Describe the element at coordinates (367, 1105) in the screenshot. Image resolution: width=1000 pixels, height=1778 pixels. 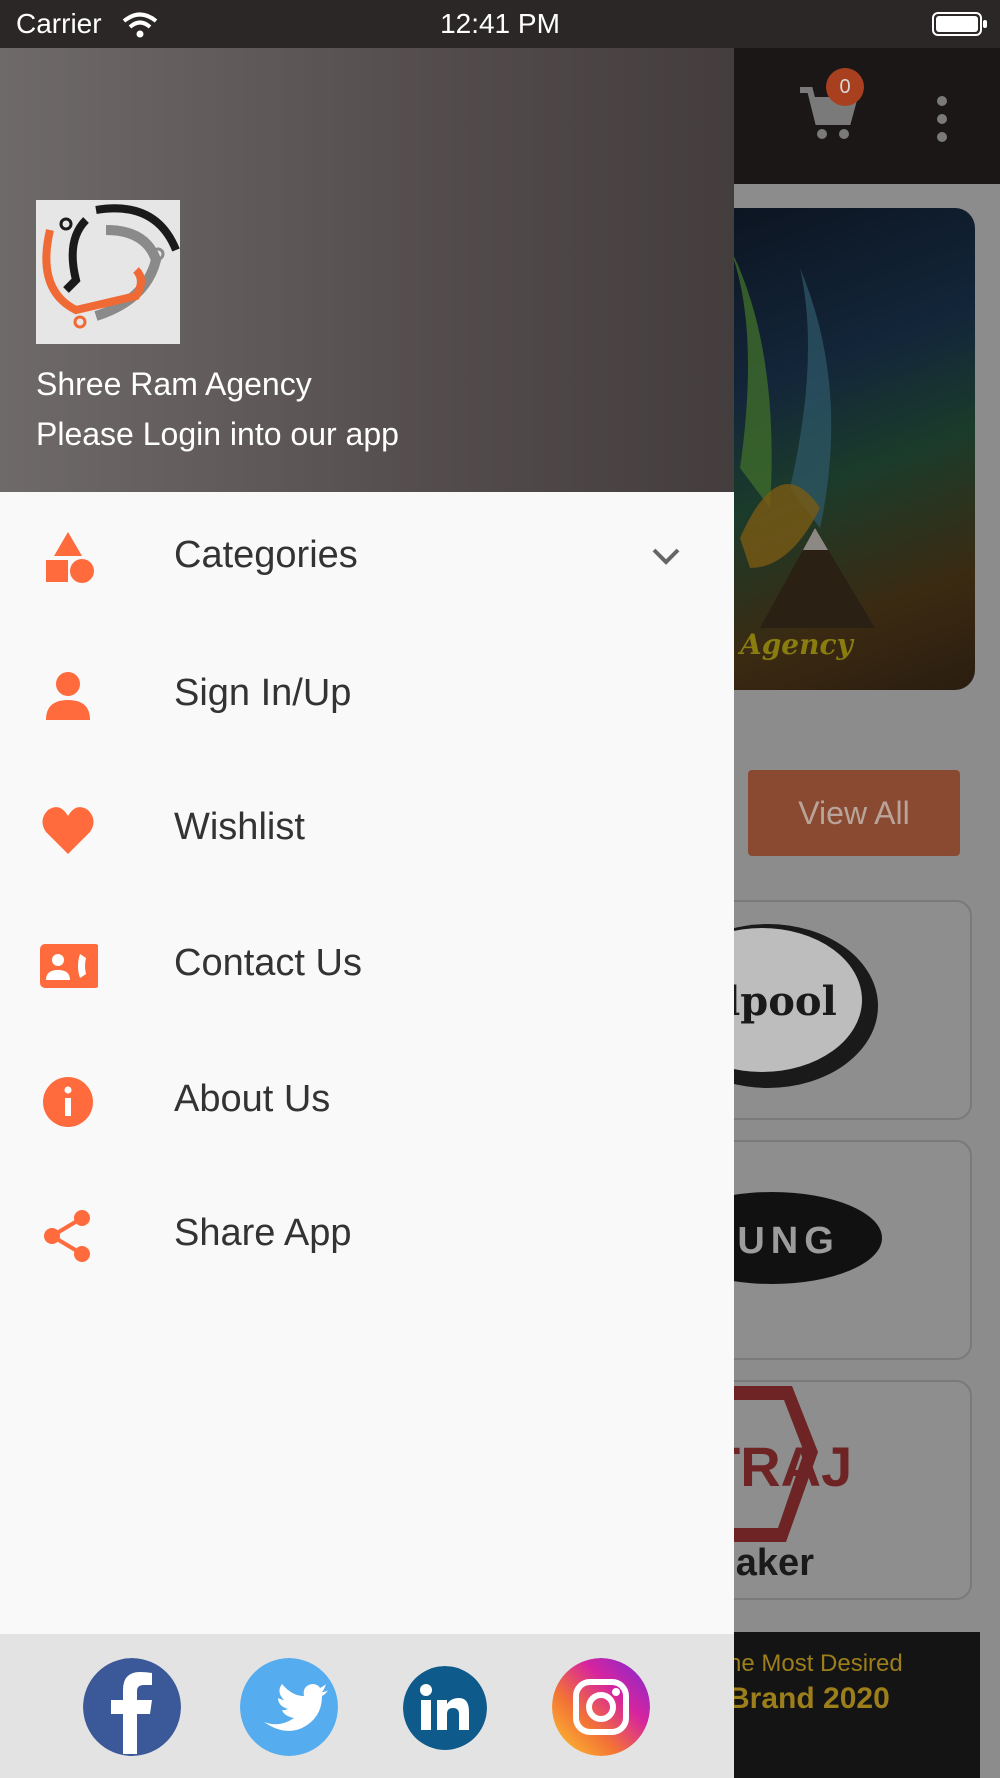
I see `menu-item-about-us: About Us` at that location.